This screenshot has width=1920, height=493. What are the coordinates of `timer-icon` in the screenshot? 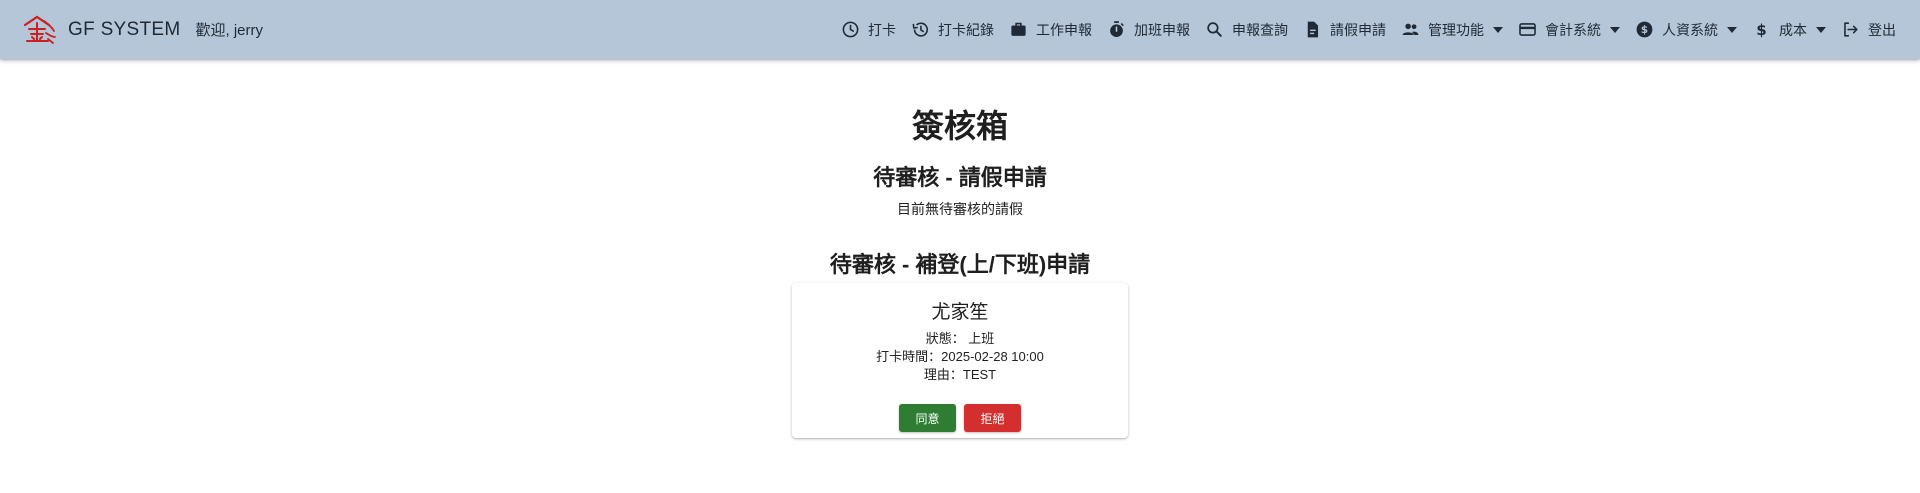 It's located at (1116, 29).